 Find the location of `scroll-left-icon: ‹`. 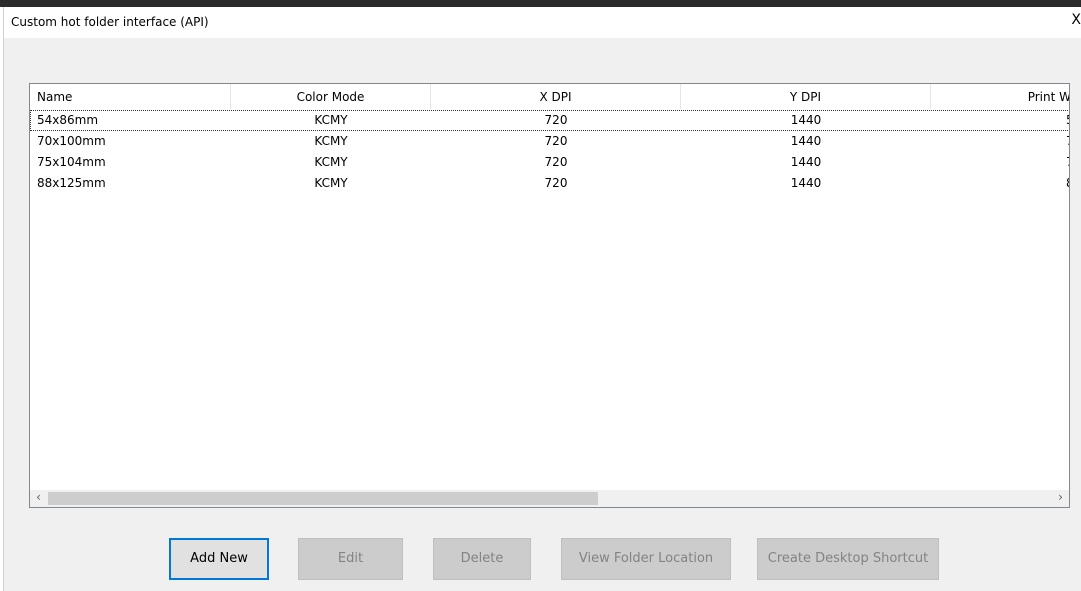

scroll-left-icon: ‹ is located at coordinates (38, 498).